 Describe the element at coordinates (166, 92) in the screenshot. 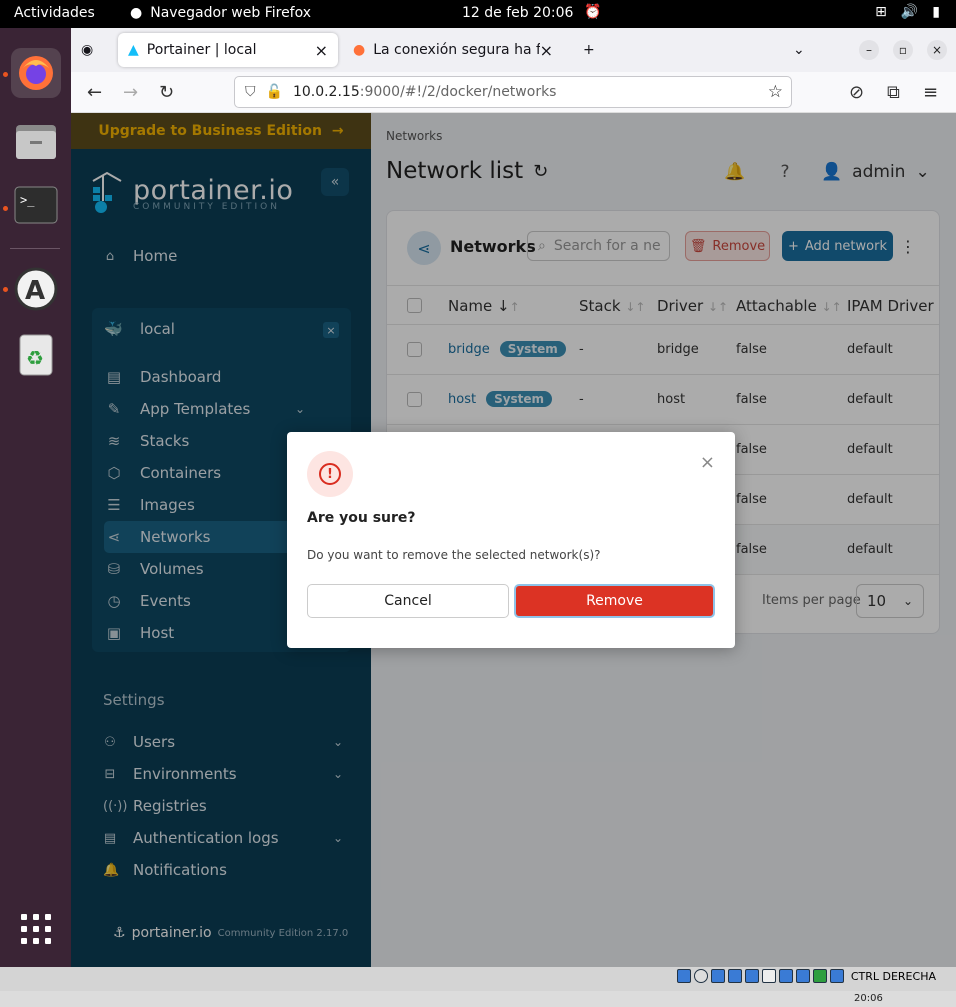

I see `reload-icon: ↻` at that location.